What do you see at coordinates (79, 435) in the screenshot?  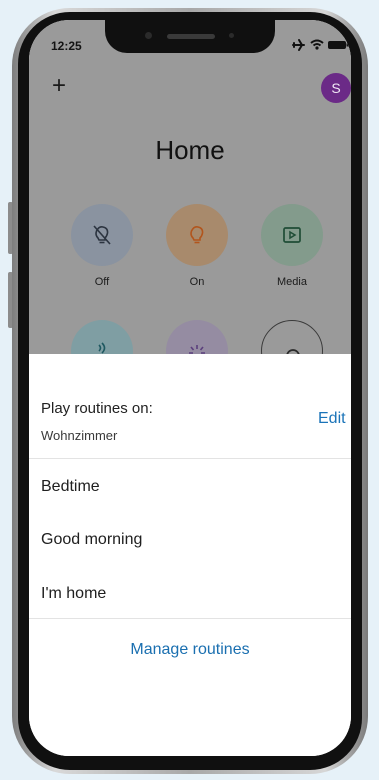 I see `selected-device: Wohnzimmer` at bounding box center [79, 435].